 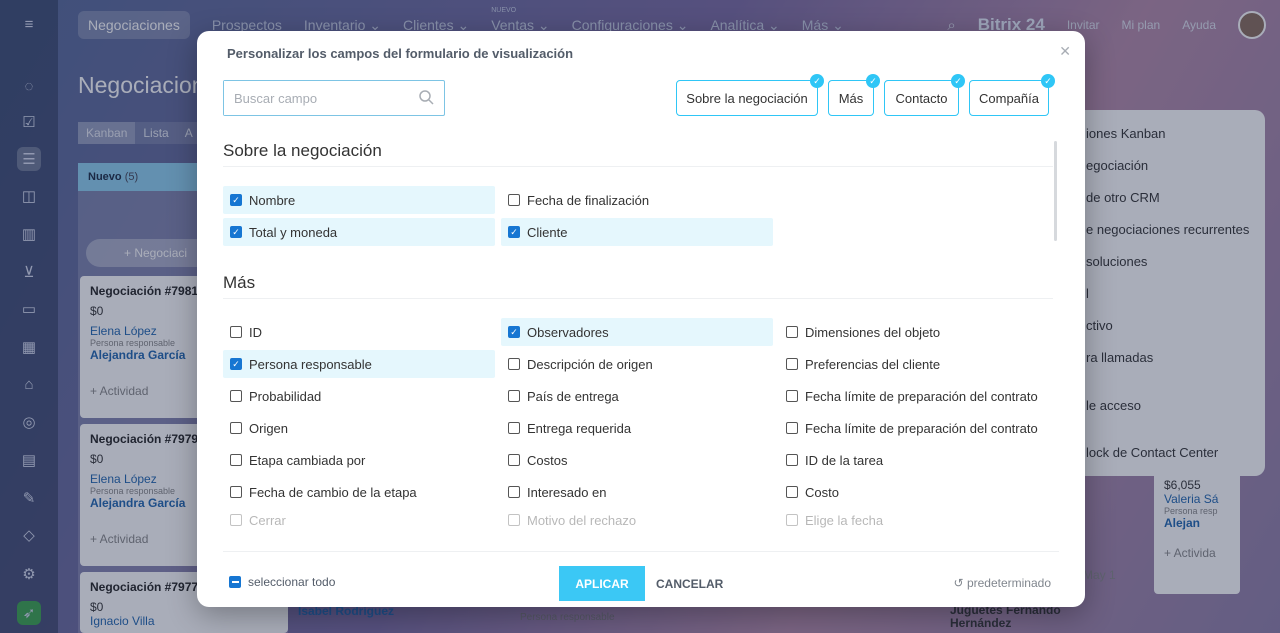 What do you see at coordinates (582, 520) in the screenshot?
I see `field-label: Motivo del rechazo` at bounding box center [582, 520].